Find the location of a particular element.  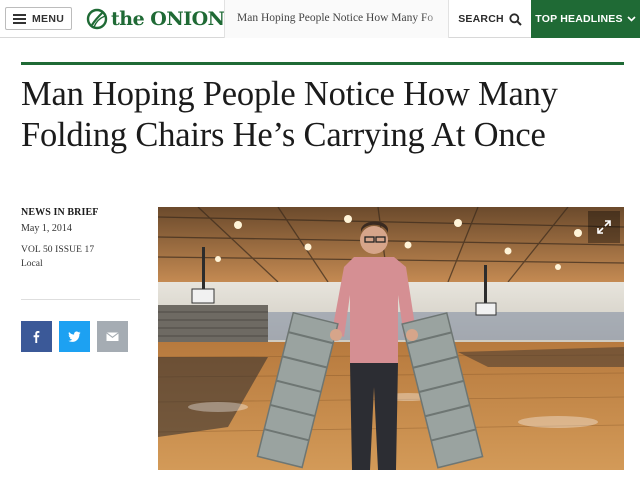

share-email-button is located at coordinates (112, 336).